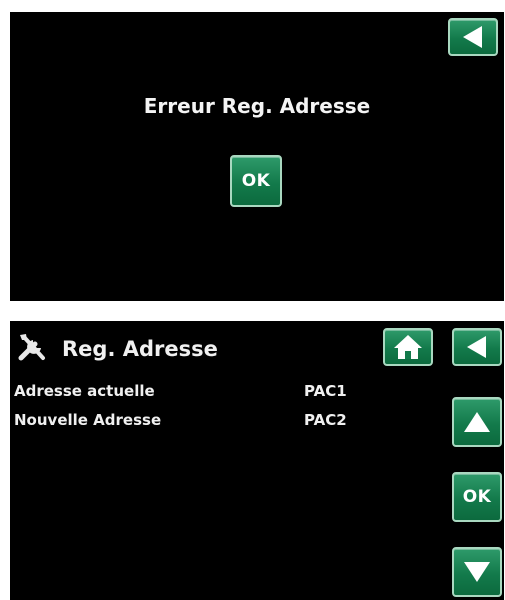 This screenshot has height=600, width=505. Describe the element at coordinates (84, 391) in the screenshot. I see `row-label: Adresse actuelle` at that location.